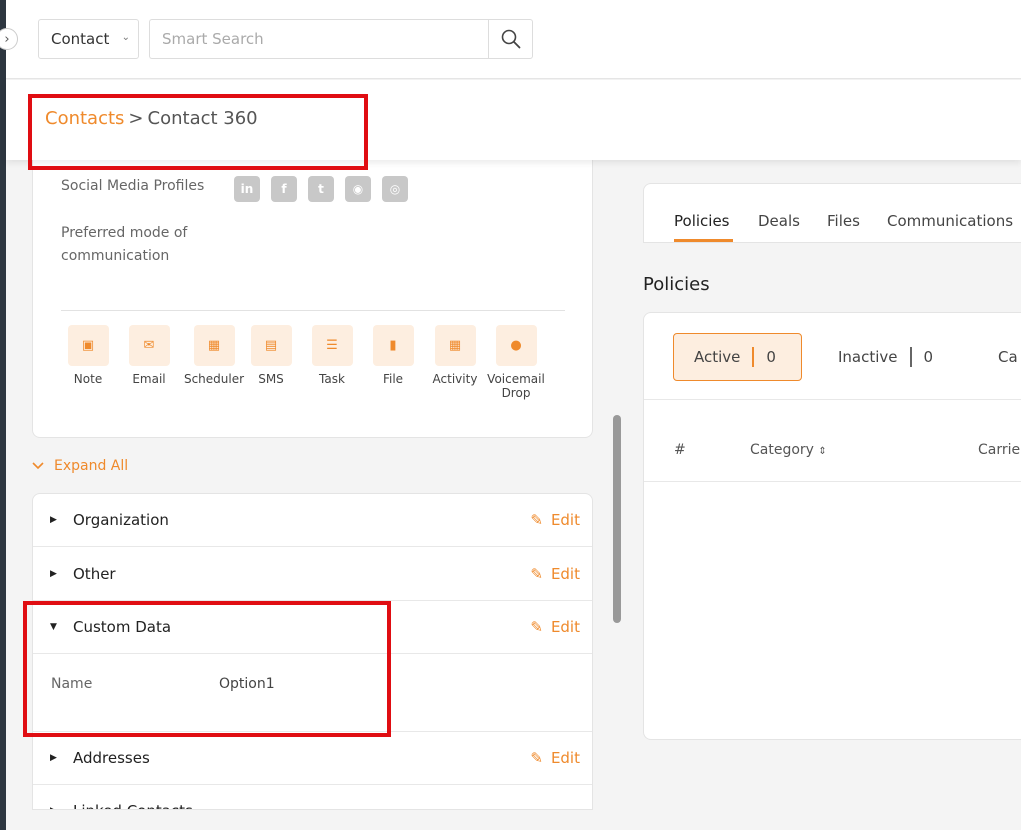 The height and width of the screenshot is (830, 1021). Describe the element at coordinates (332, 379) in the screenshot. I see `action-label: Task` at that location.